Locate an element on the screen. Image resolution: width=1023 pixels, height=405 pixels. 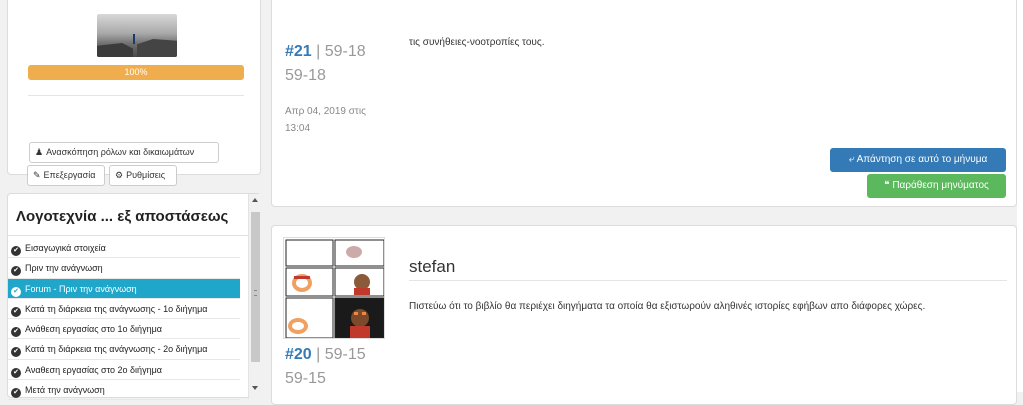
reply-button: ⤶ Απάντηση σε αυτό το μήνυμα is located at coordinates (918, 160).